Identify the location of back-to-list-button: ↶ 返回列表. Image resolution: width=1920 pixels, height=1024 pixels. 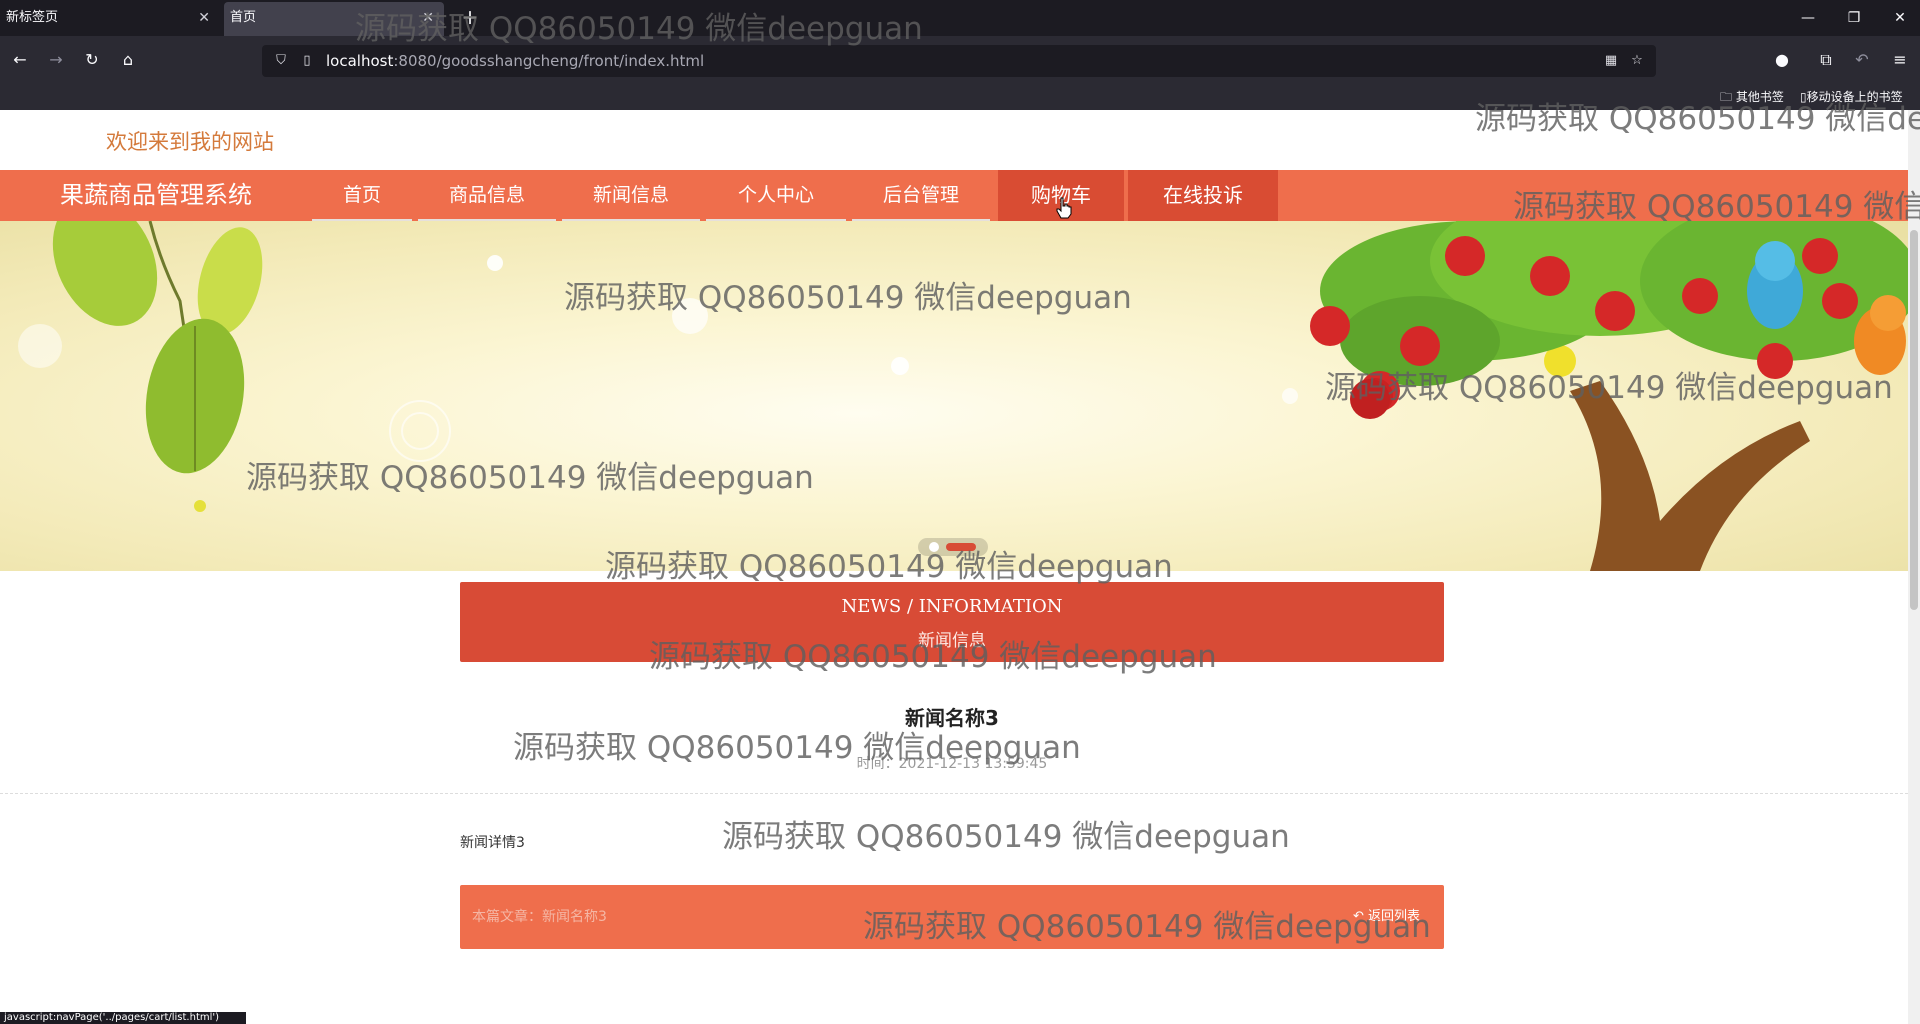
(1386, 917).